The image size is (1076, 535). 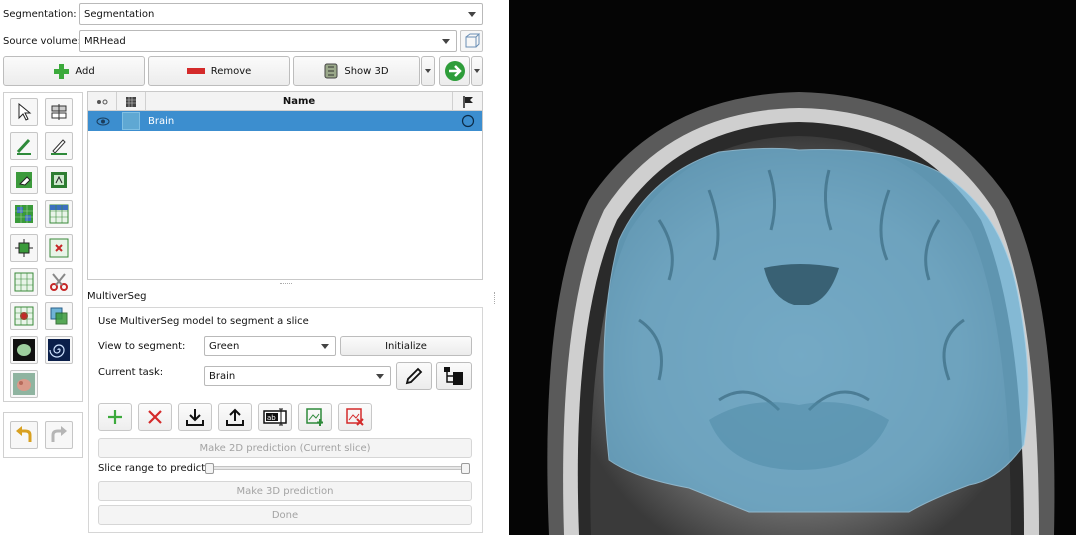 I want to click on status-circle-icon, so click(x=467, y=121).